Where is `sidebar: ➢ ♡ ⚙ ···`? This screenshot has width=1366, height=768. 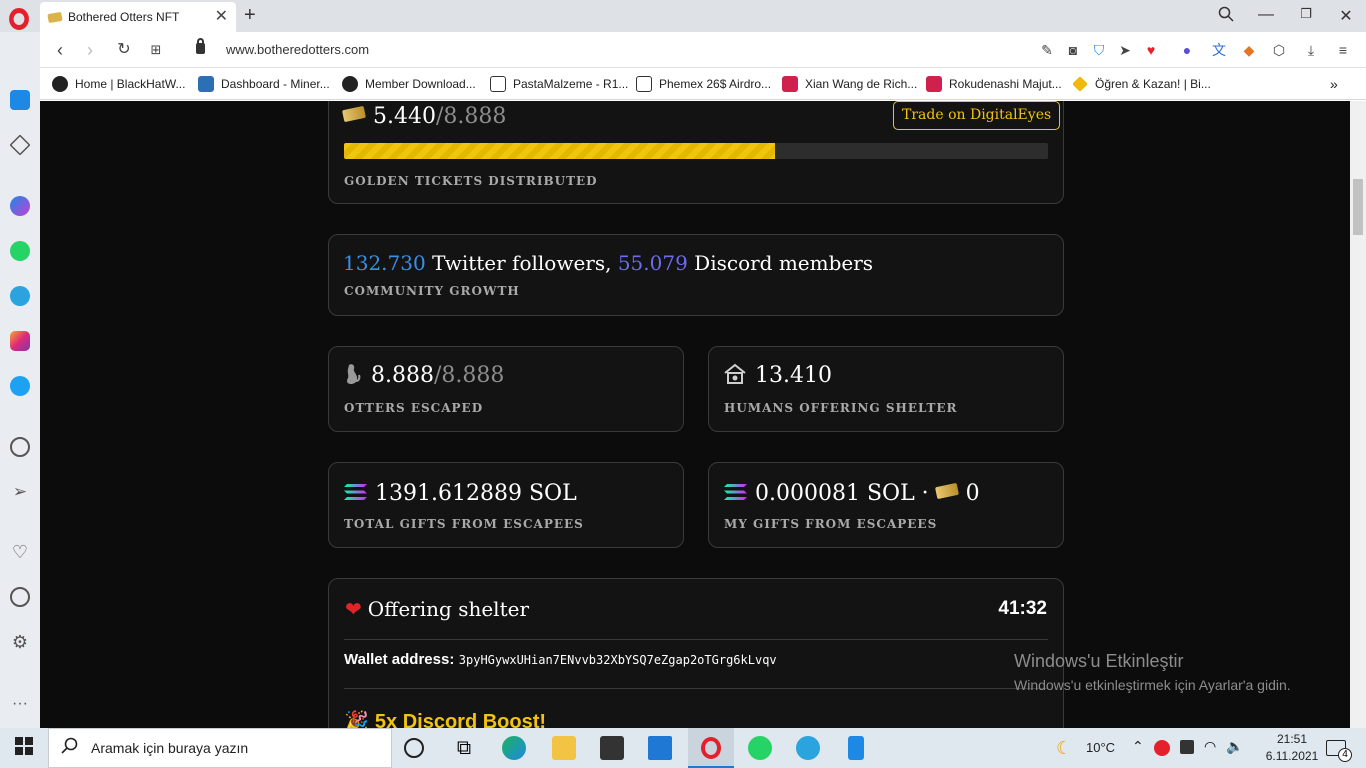 sidebar: ➢ ♡ ⚙ ··· is located at coordinates (20, 380).